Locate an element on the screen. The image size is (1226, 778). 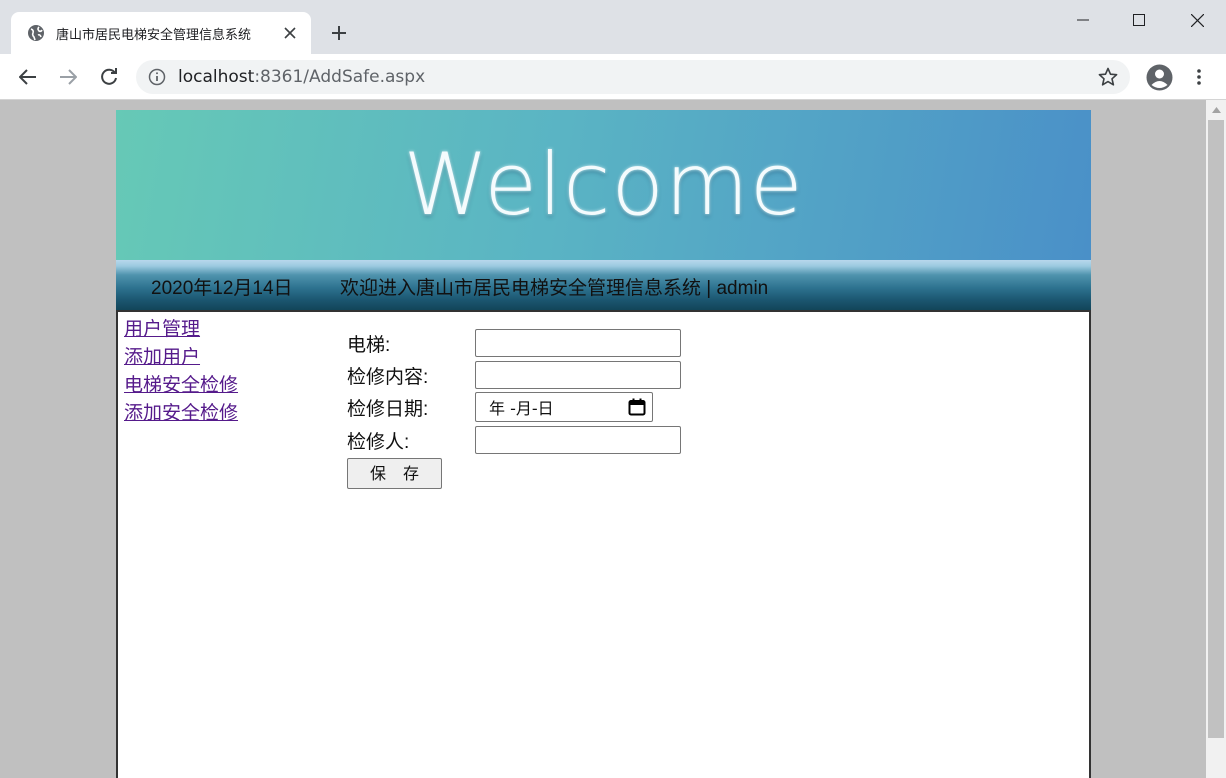
inspection-date-label: 检修日期: is located at coordinates (388, 409).